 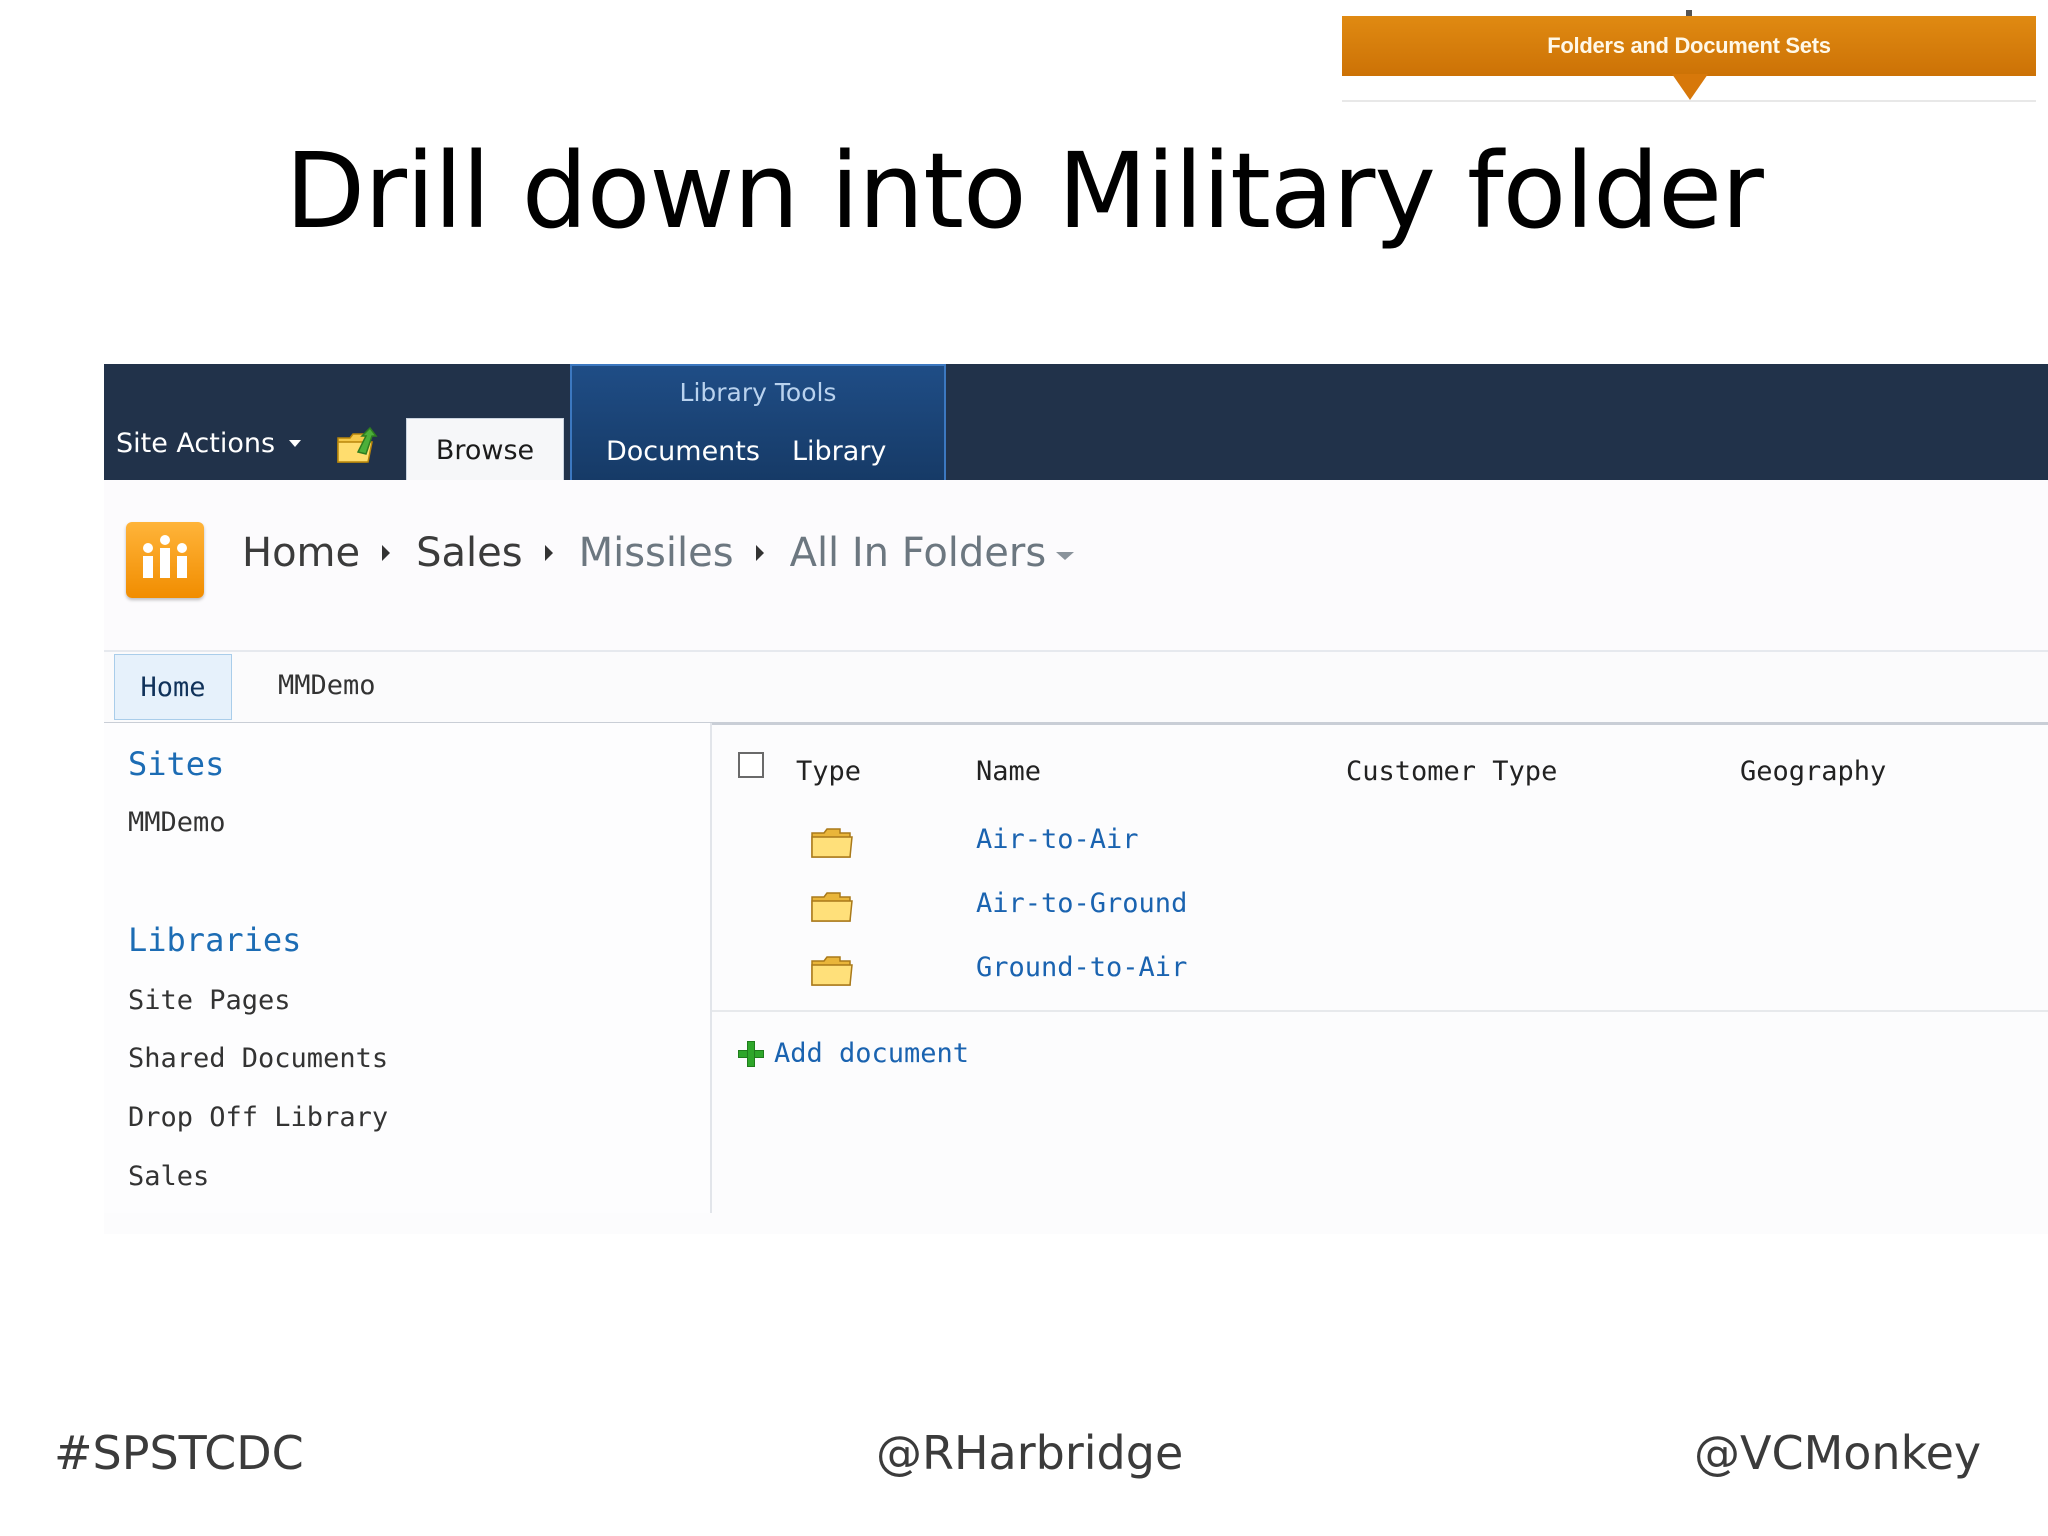 What do you see at coordinates (168, 1176) in the screenshot?
I see `quick-launch-item-selected: Sales` at bounding box center [168, 1176].